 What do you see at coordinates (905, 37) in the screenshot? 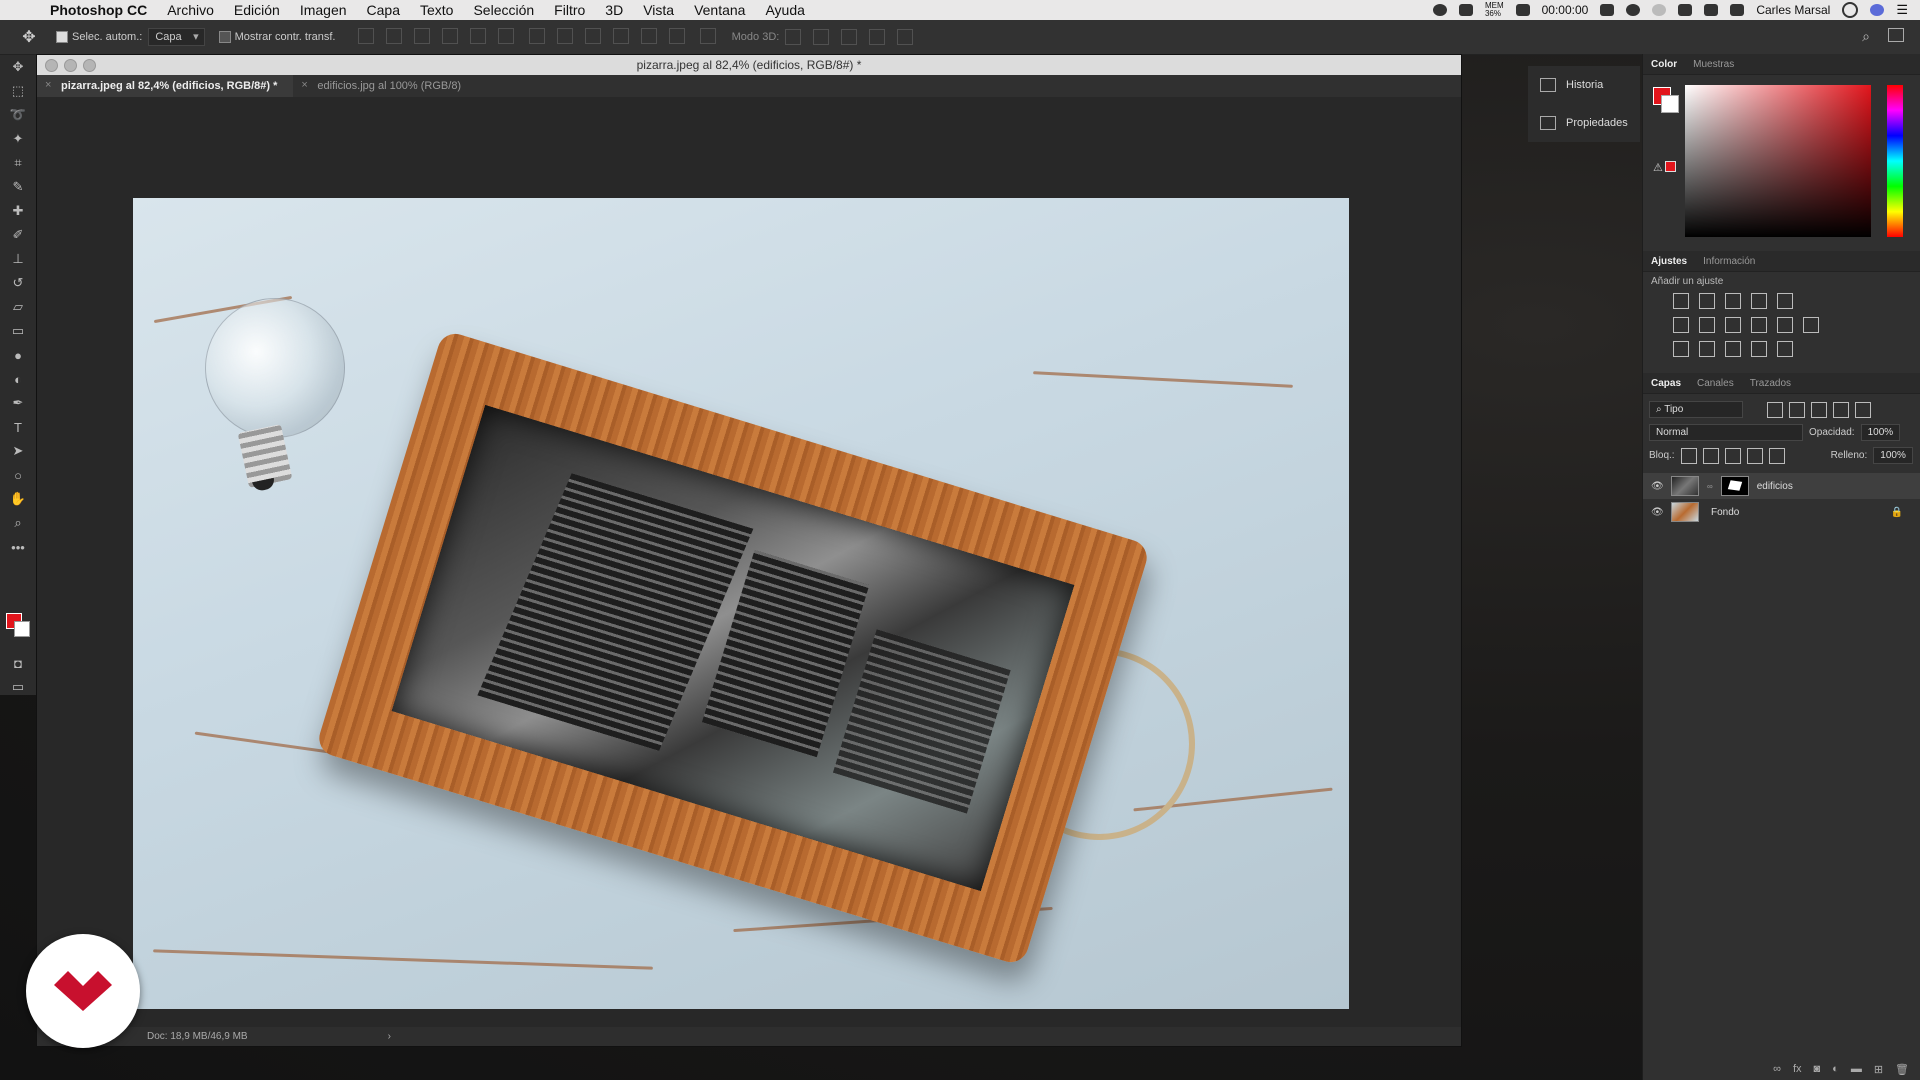
I see `scale-3d-icon` at bounding box center [905, 37].